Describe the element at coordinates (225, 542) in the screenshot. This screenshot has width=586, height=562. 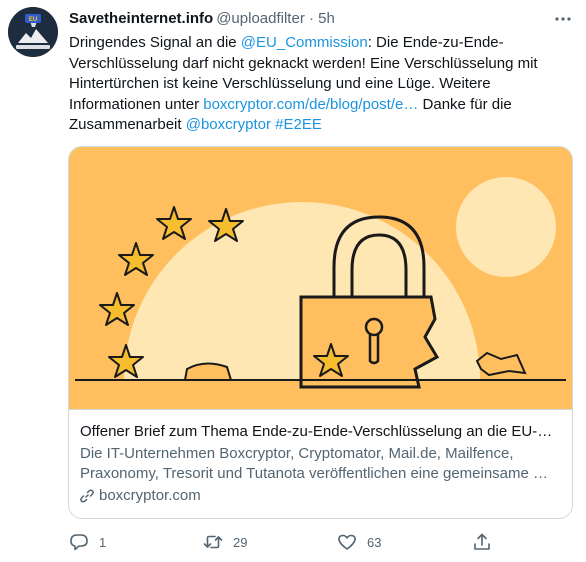
I see `retweet-button: 29` at that location.